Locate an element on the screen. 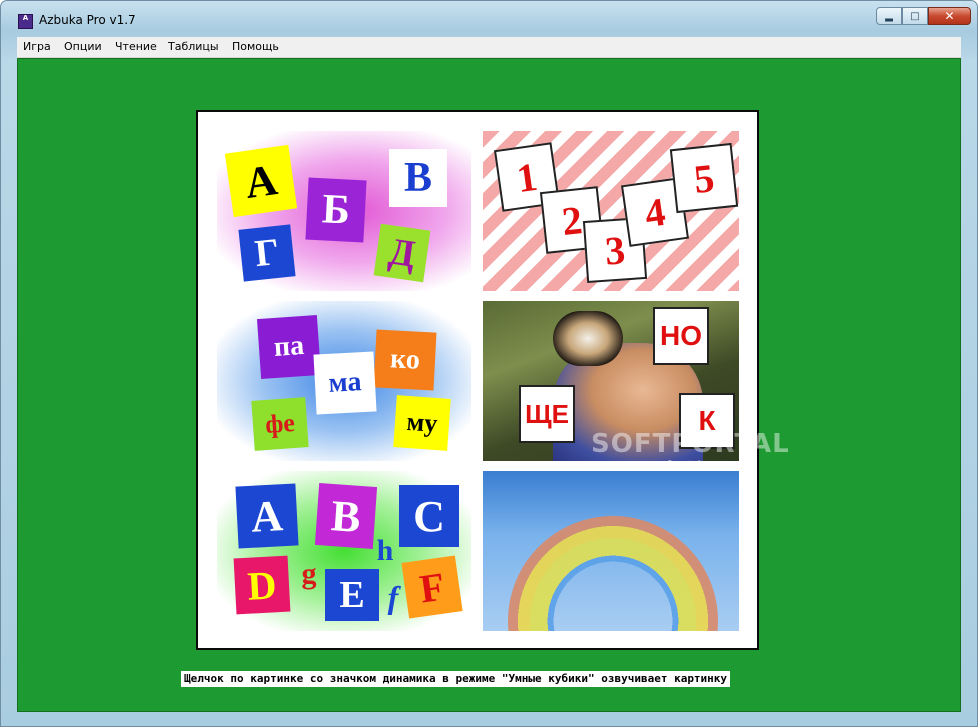 This screenshot has width=978, height=727. maximize-button: □ is located at coordinates (915, 16).